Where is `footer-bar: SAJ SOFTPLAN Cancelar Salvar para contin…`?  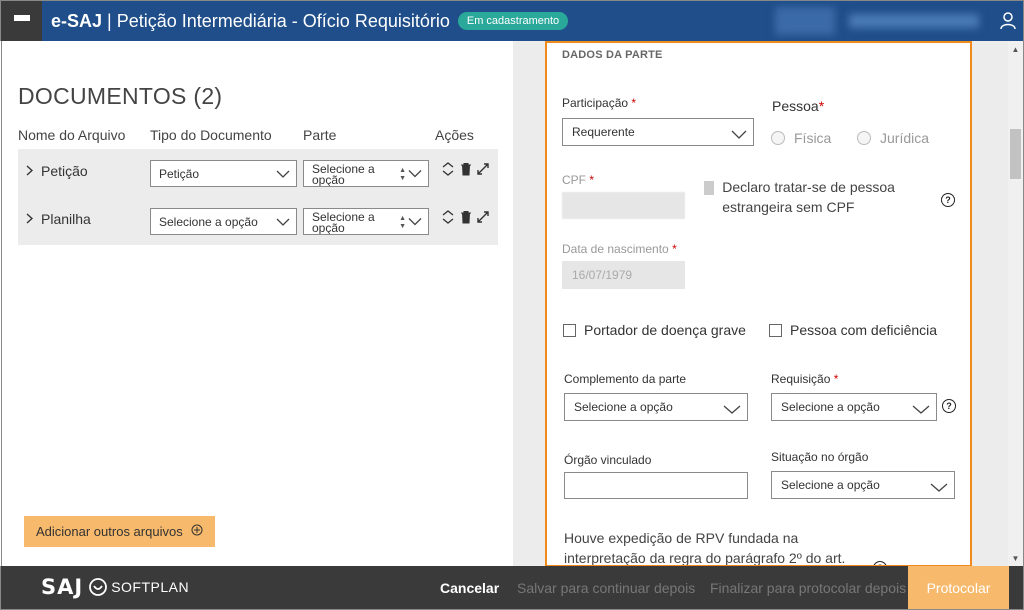 footer-bar: SAJ SOFTPLAN Cancelar Salvar para contin… is located at coordinates (512, 588).